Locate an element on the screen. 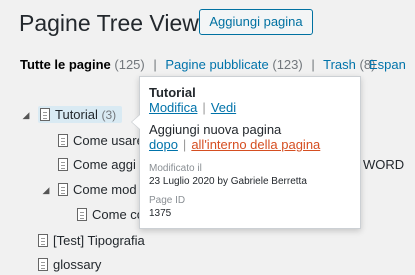  tree-item-tutorial: Tutorial (3) is located at coordinates (80, 115).